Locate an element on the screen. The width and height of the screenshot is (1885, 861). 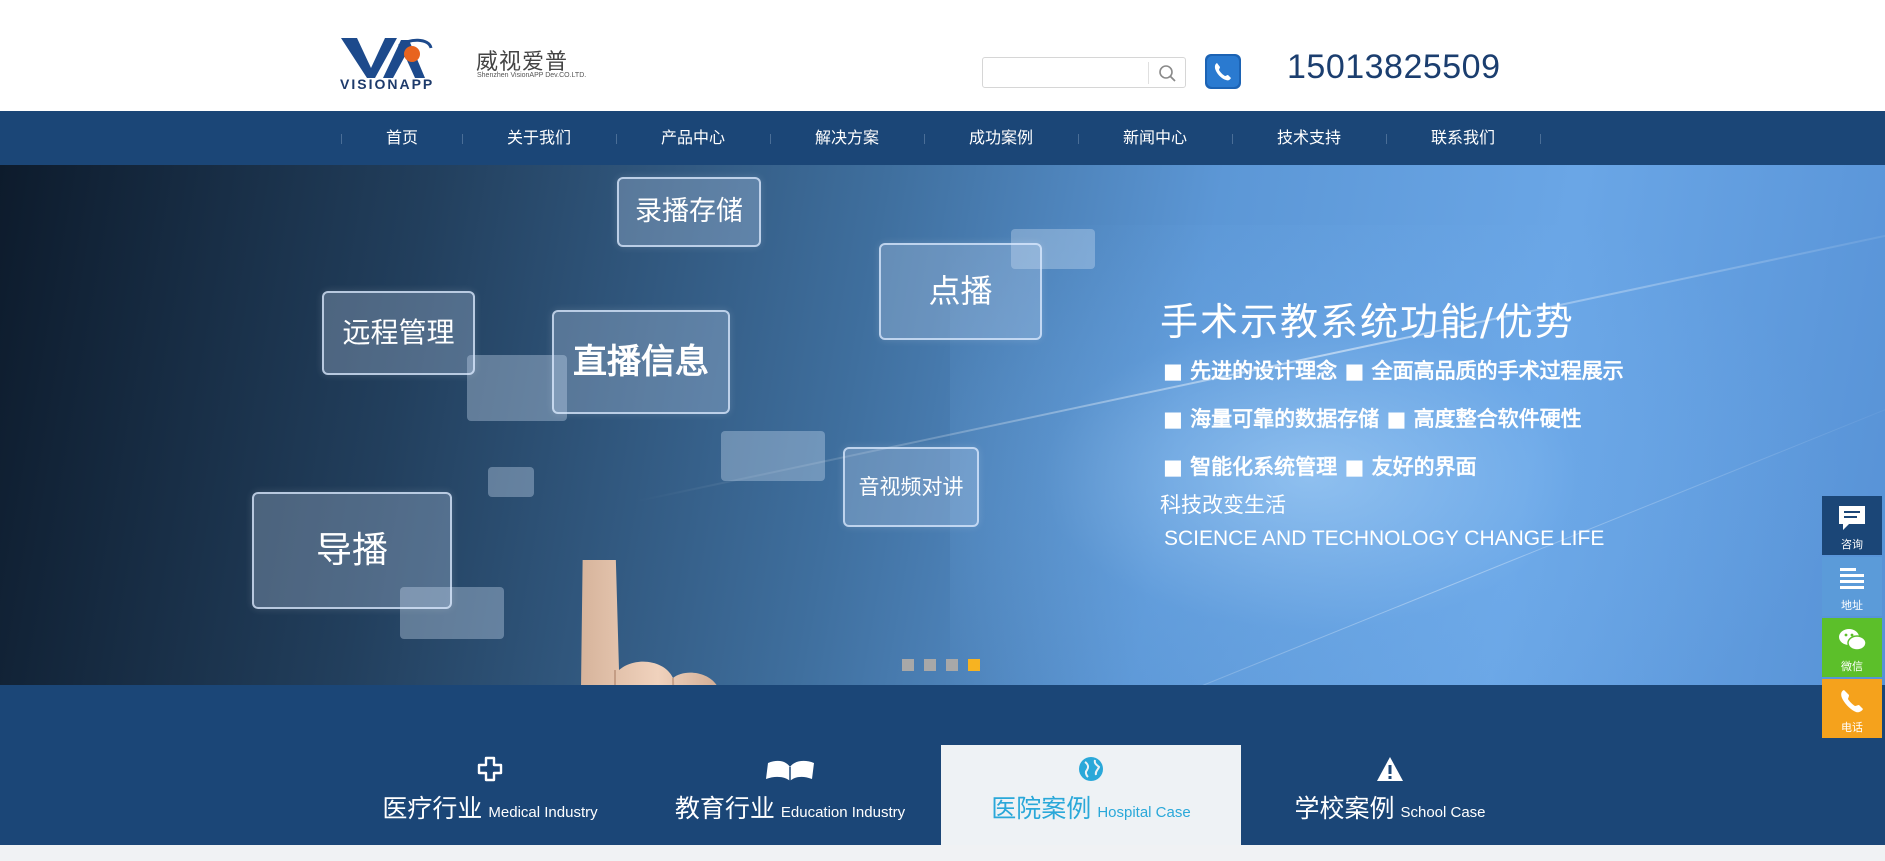
search-button is located at coordinates (1167, 73).